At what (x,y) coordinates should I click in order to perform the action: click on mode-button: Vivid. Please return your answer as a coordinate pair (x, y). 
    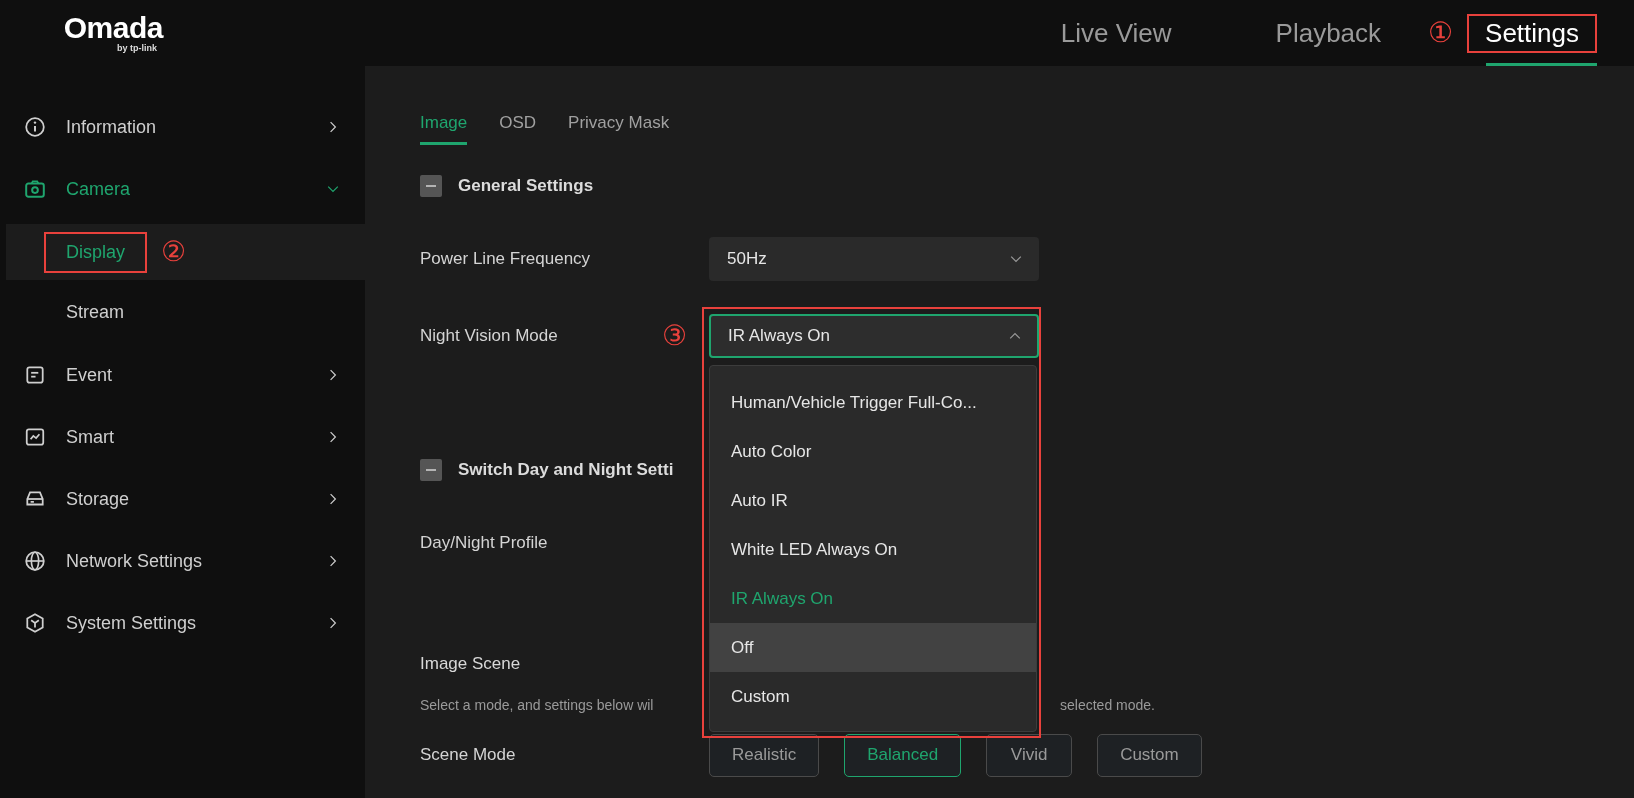
    Looking at the image, I should click on (1029, 755).